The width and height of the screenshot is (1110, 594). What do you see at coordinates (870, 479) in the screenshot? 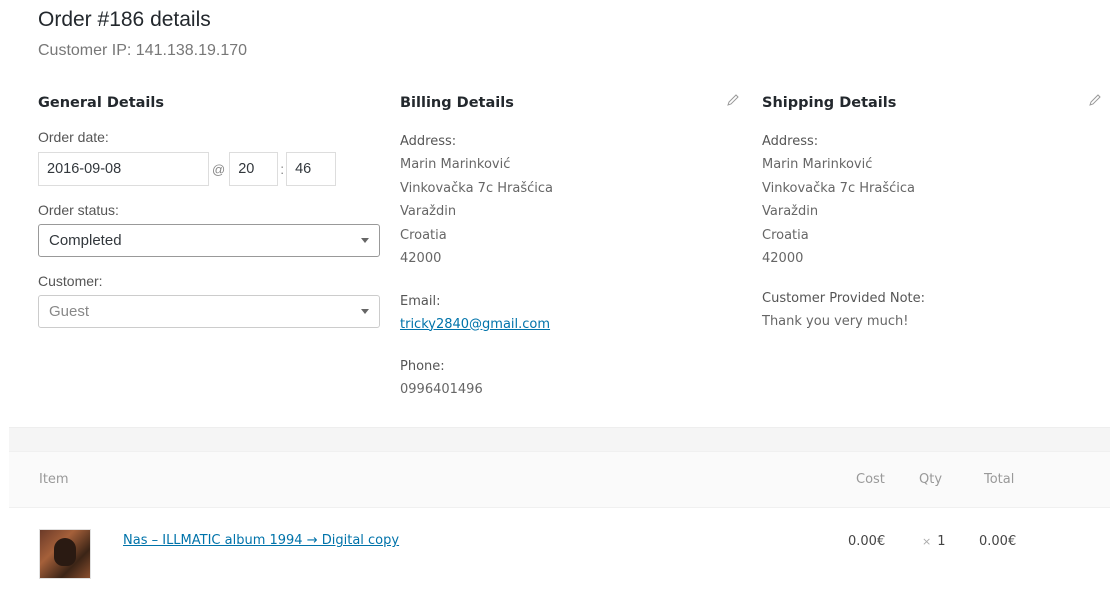
I see `column-header-cost: Cost` at bounding box center [870, 479].